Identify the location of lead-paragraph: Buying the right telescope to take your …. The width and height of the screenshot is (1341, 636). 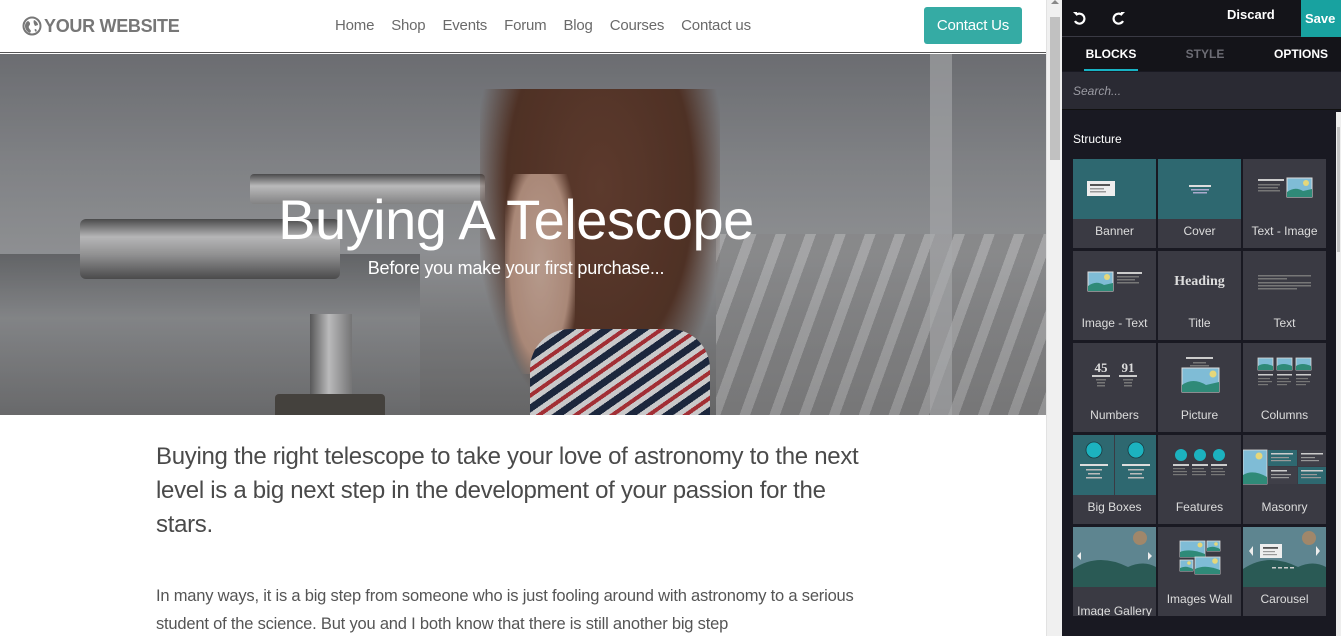
(516, 491).